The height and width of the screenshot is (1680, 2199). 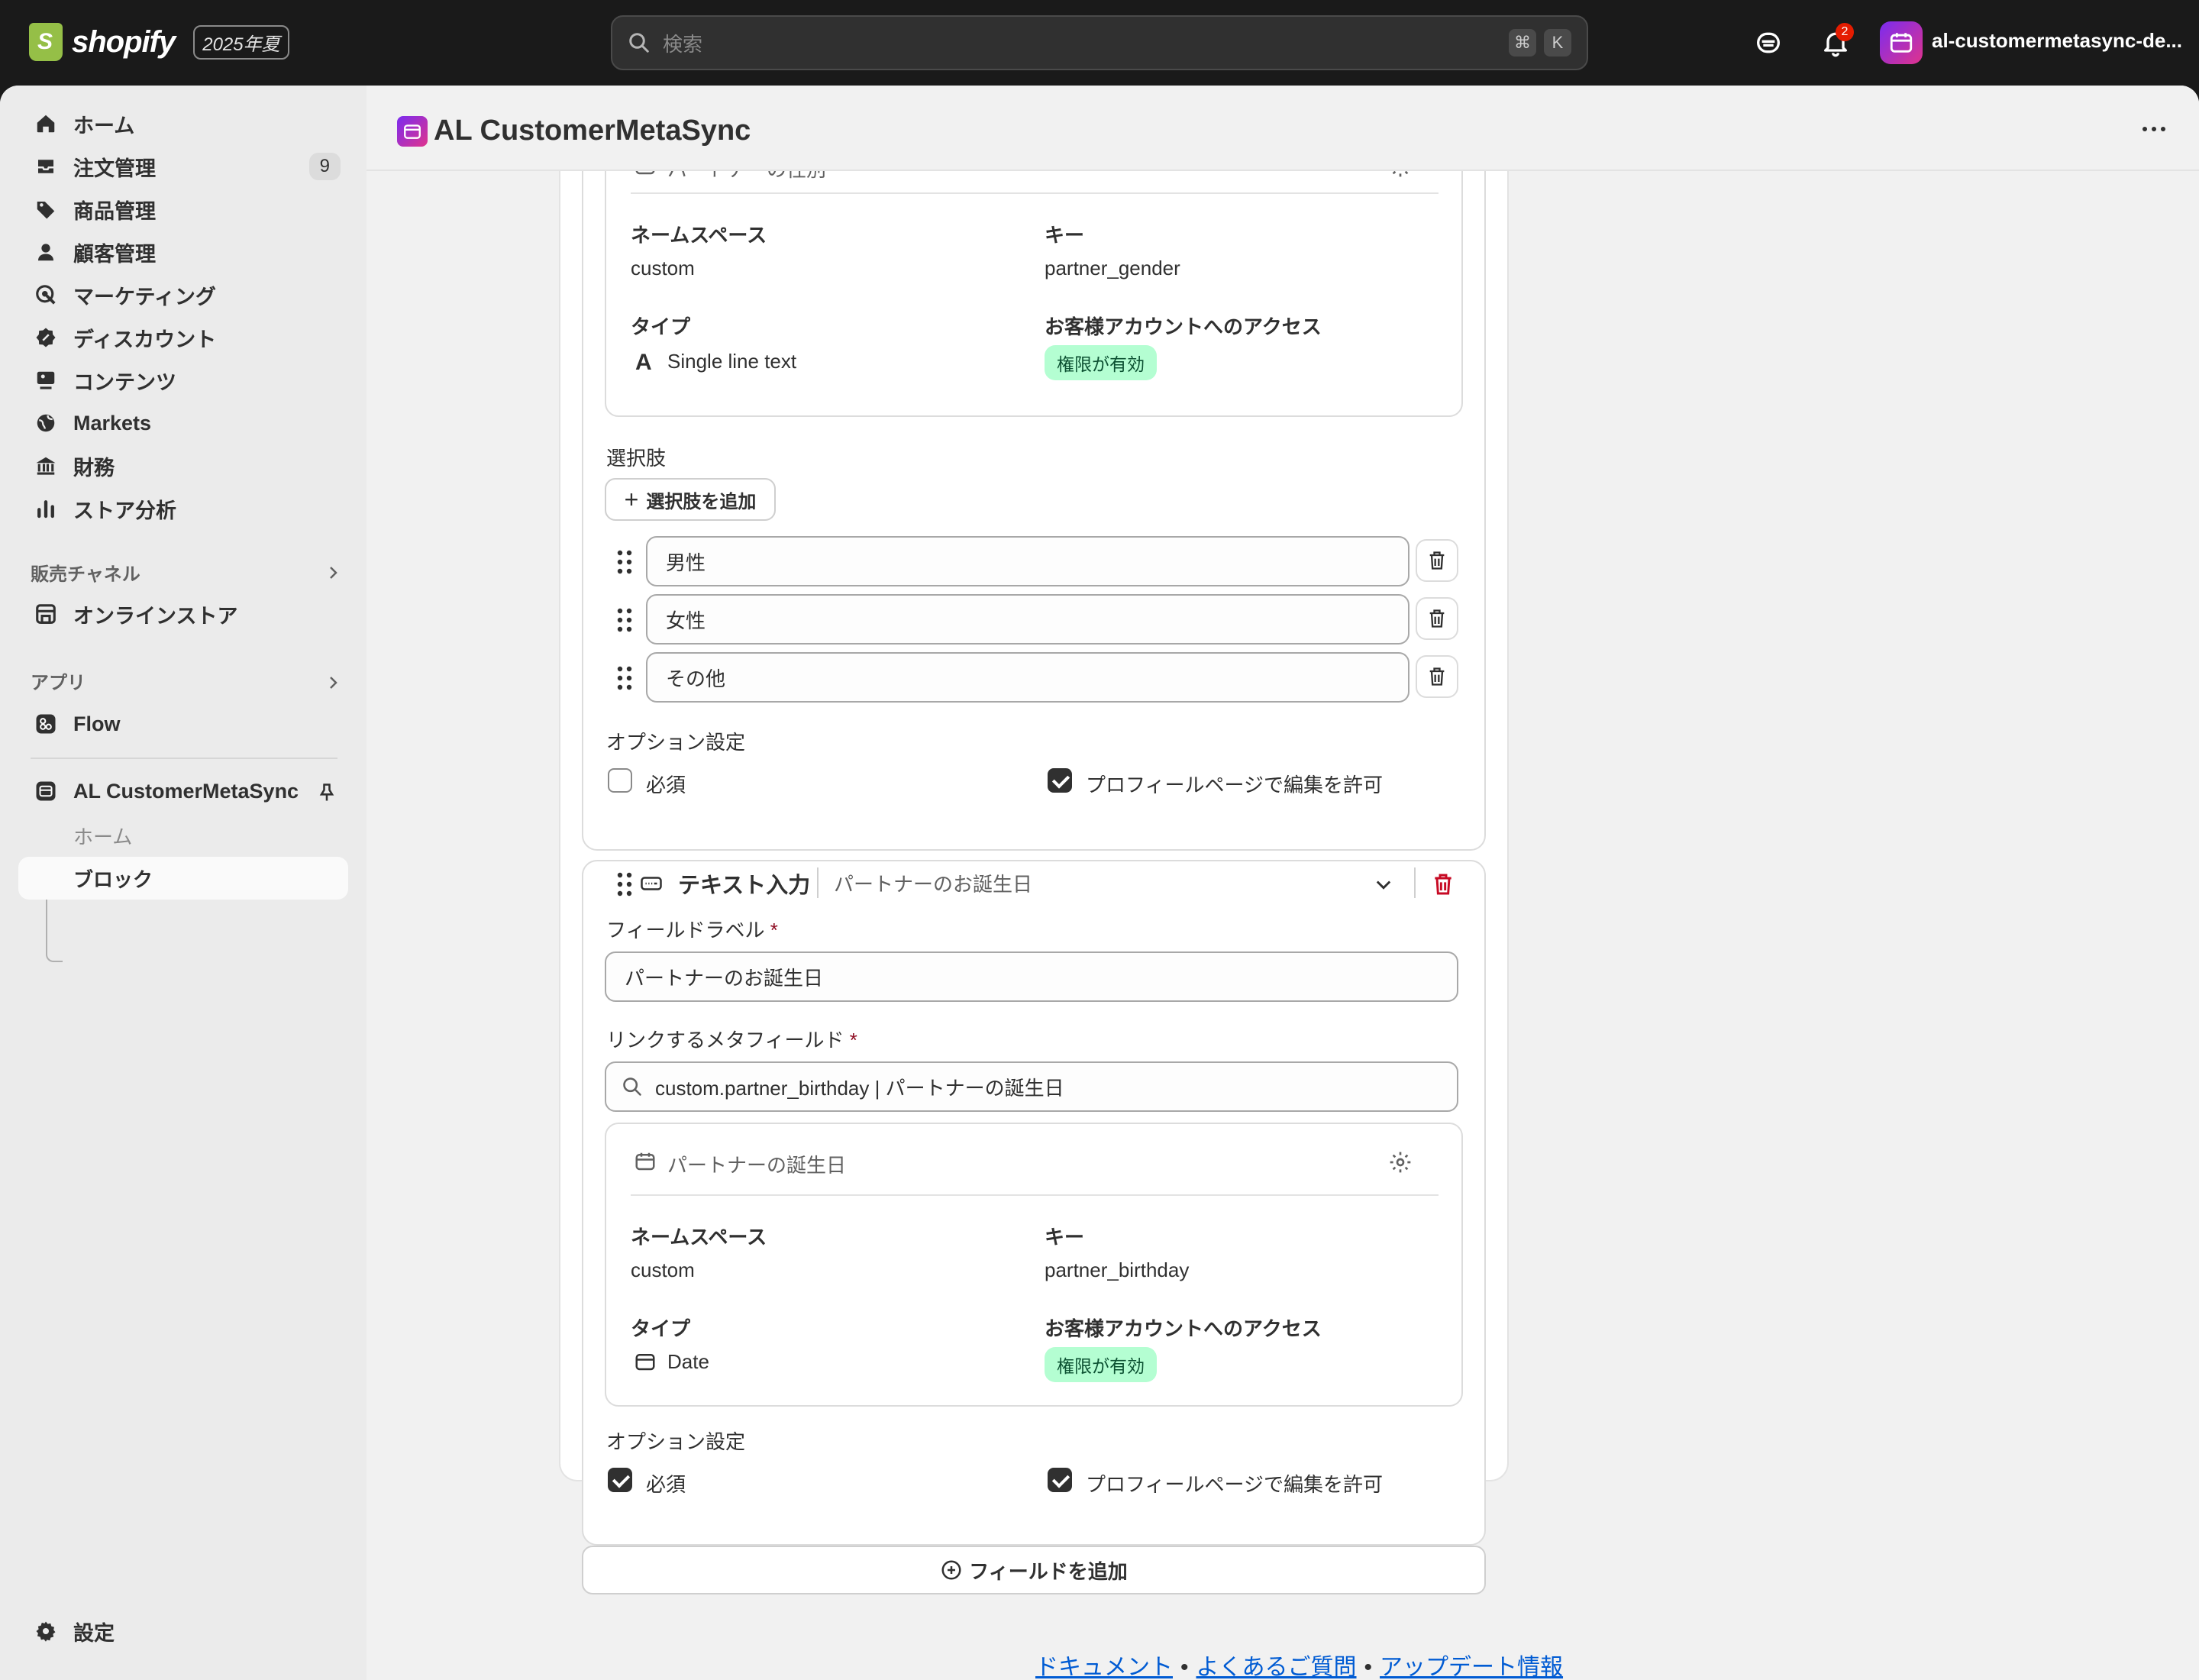 I want to click on search-placeholder: 検索, so click(x=683, y=44).